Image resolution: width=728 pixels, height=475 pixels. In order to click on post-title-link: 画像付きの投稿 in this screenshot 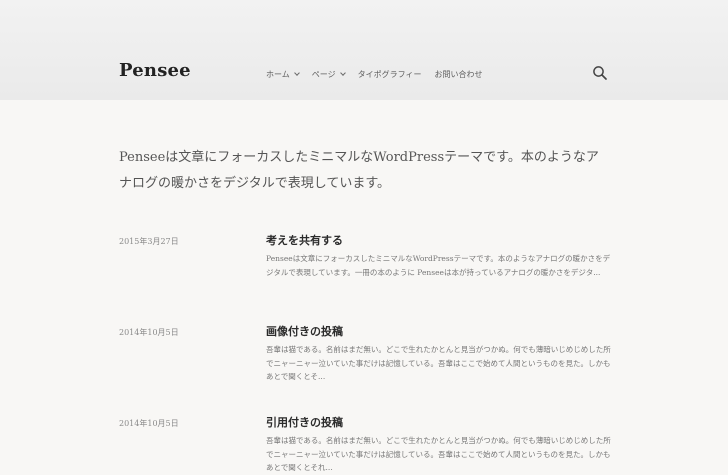, I will do `click(304, 331)`.